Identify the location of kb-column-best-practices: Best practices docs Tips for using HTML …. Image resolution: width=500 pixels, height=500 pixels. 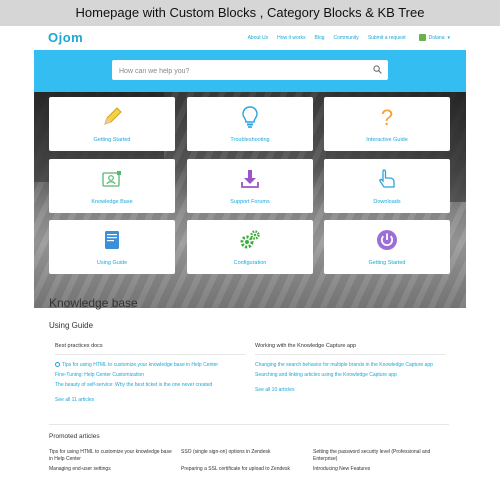
(150, 373).